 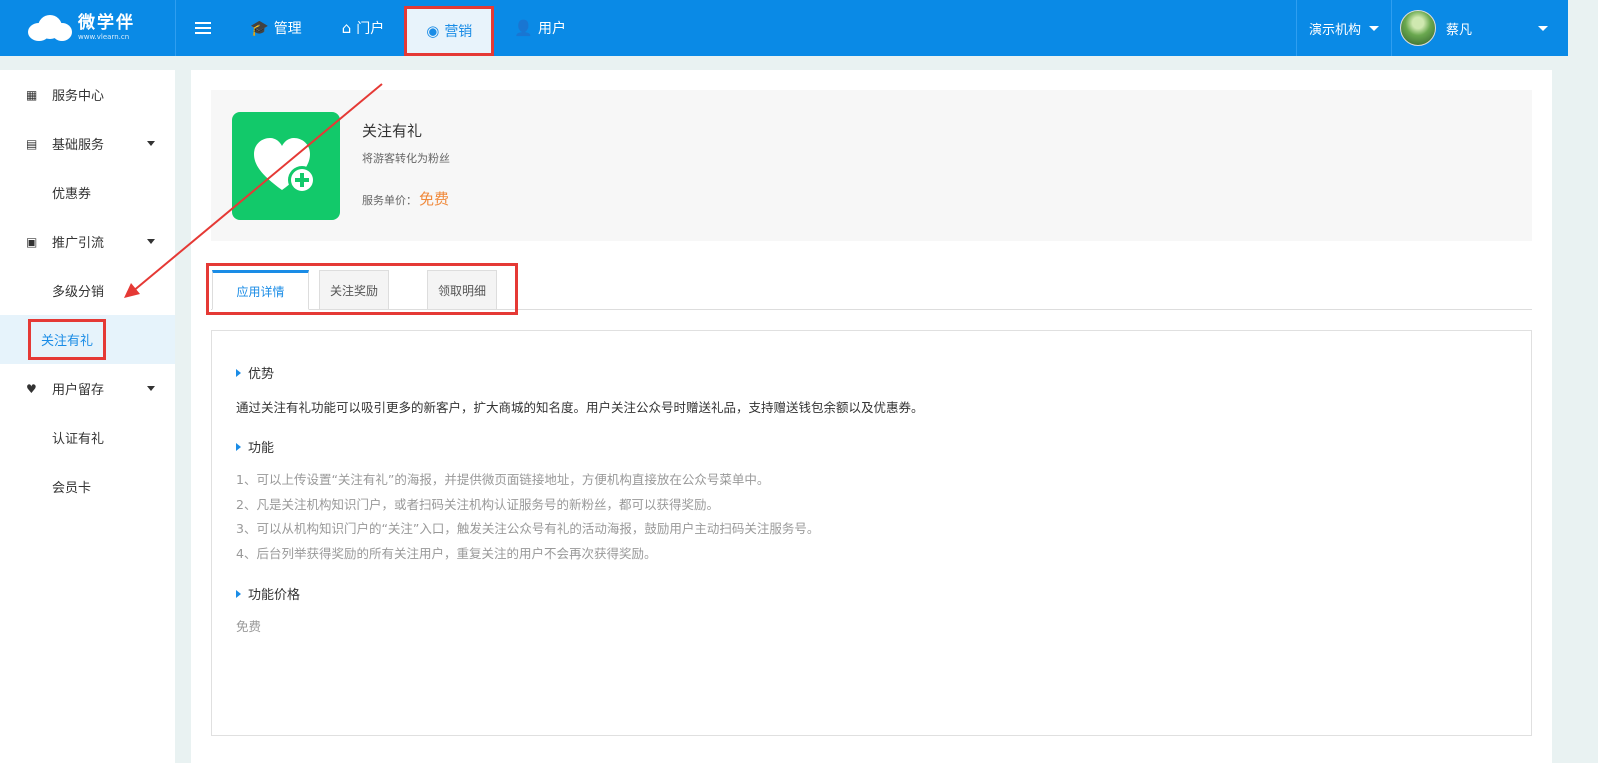 What do you see at coordinates (274, 595) in the screenshot?
I see `section-title: 功能价格` at bounding box center [274, 595].